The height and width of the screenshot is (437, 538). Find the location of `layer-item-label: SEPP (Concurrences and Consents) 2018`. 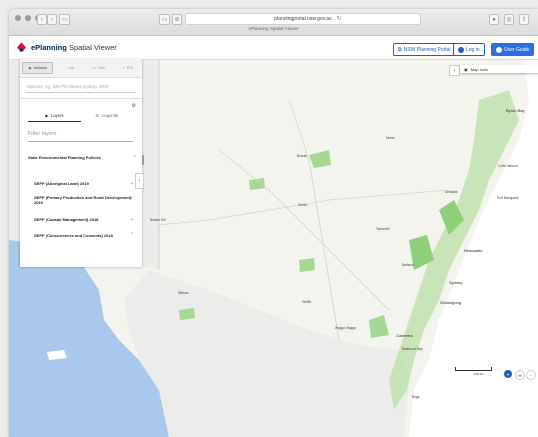

layer-item-label: SEPP (Concurrences and Consents) 2018 is located at coordinates (73, 235).